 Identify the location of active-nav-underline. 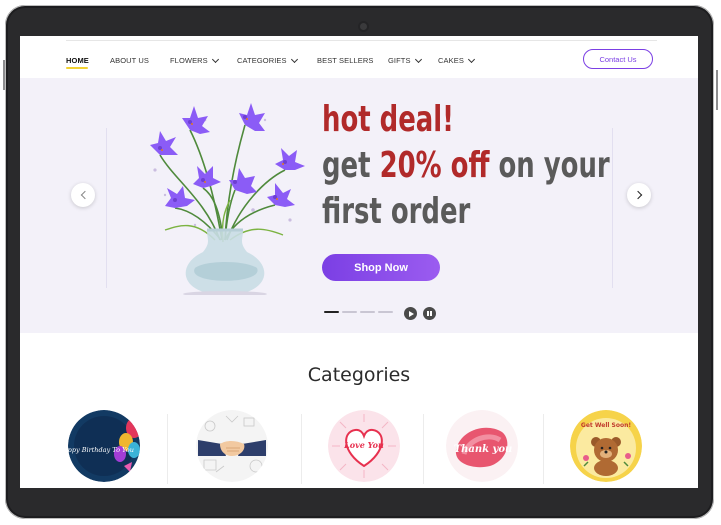
(77, 68).